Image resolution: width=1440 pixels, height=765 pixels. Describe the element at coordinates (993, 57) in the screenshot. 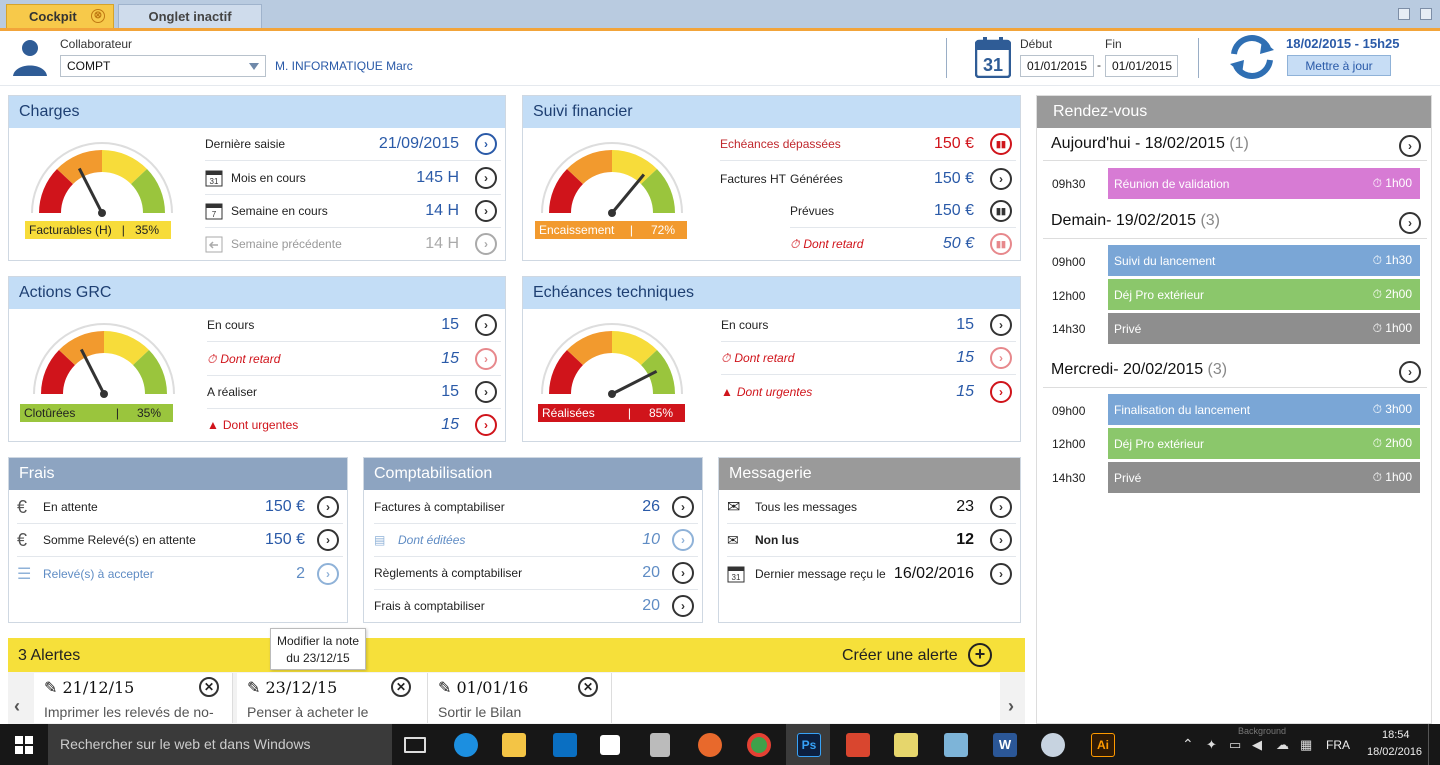

I see `calendar-icon: 31` at that location.